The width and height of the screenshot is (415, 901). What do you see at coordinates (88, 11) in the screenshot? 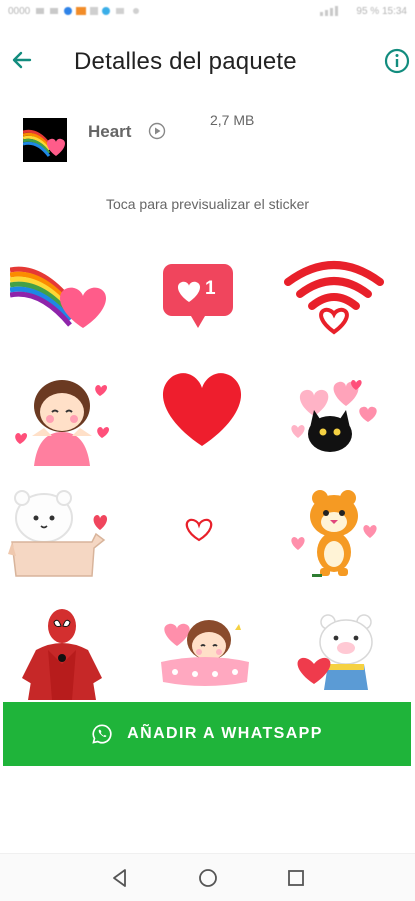
I see `notification-icons` at bounding box center [88, 11].